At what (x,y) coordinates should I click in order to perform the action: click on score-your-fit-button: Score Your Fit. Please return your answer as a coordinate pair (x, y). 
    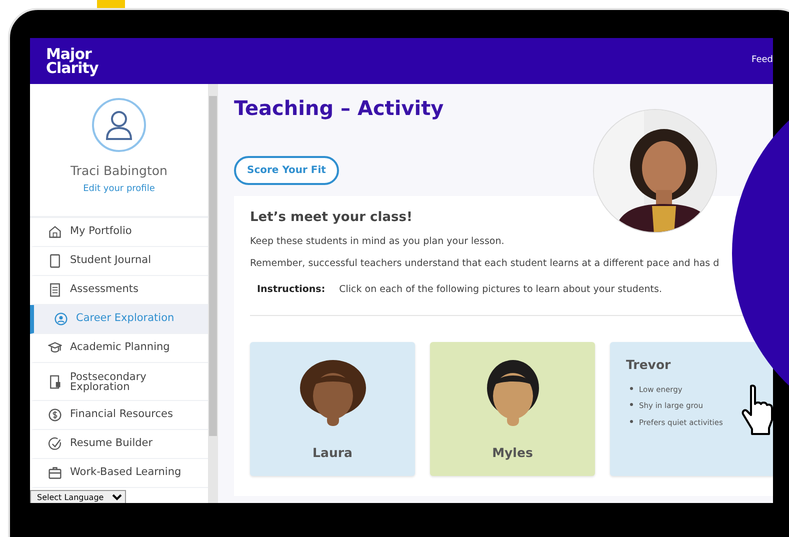
    Looking at the image, I should click on (286, 170).